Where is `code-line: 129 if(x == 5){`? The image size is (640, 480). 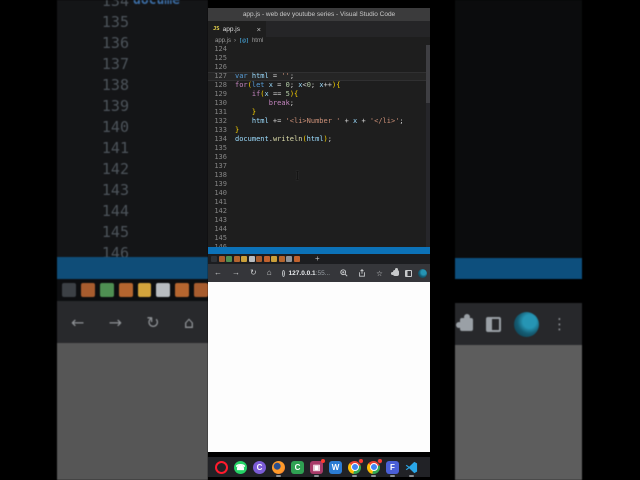
code-line: 129 if(x == 5){ is located at coordinates (319, 94).